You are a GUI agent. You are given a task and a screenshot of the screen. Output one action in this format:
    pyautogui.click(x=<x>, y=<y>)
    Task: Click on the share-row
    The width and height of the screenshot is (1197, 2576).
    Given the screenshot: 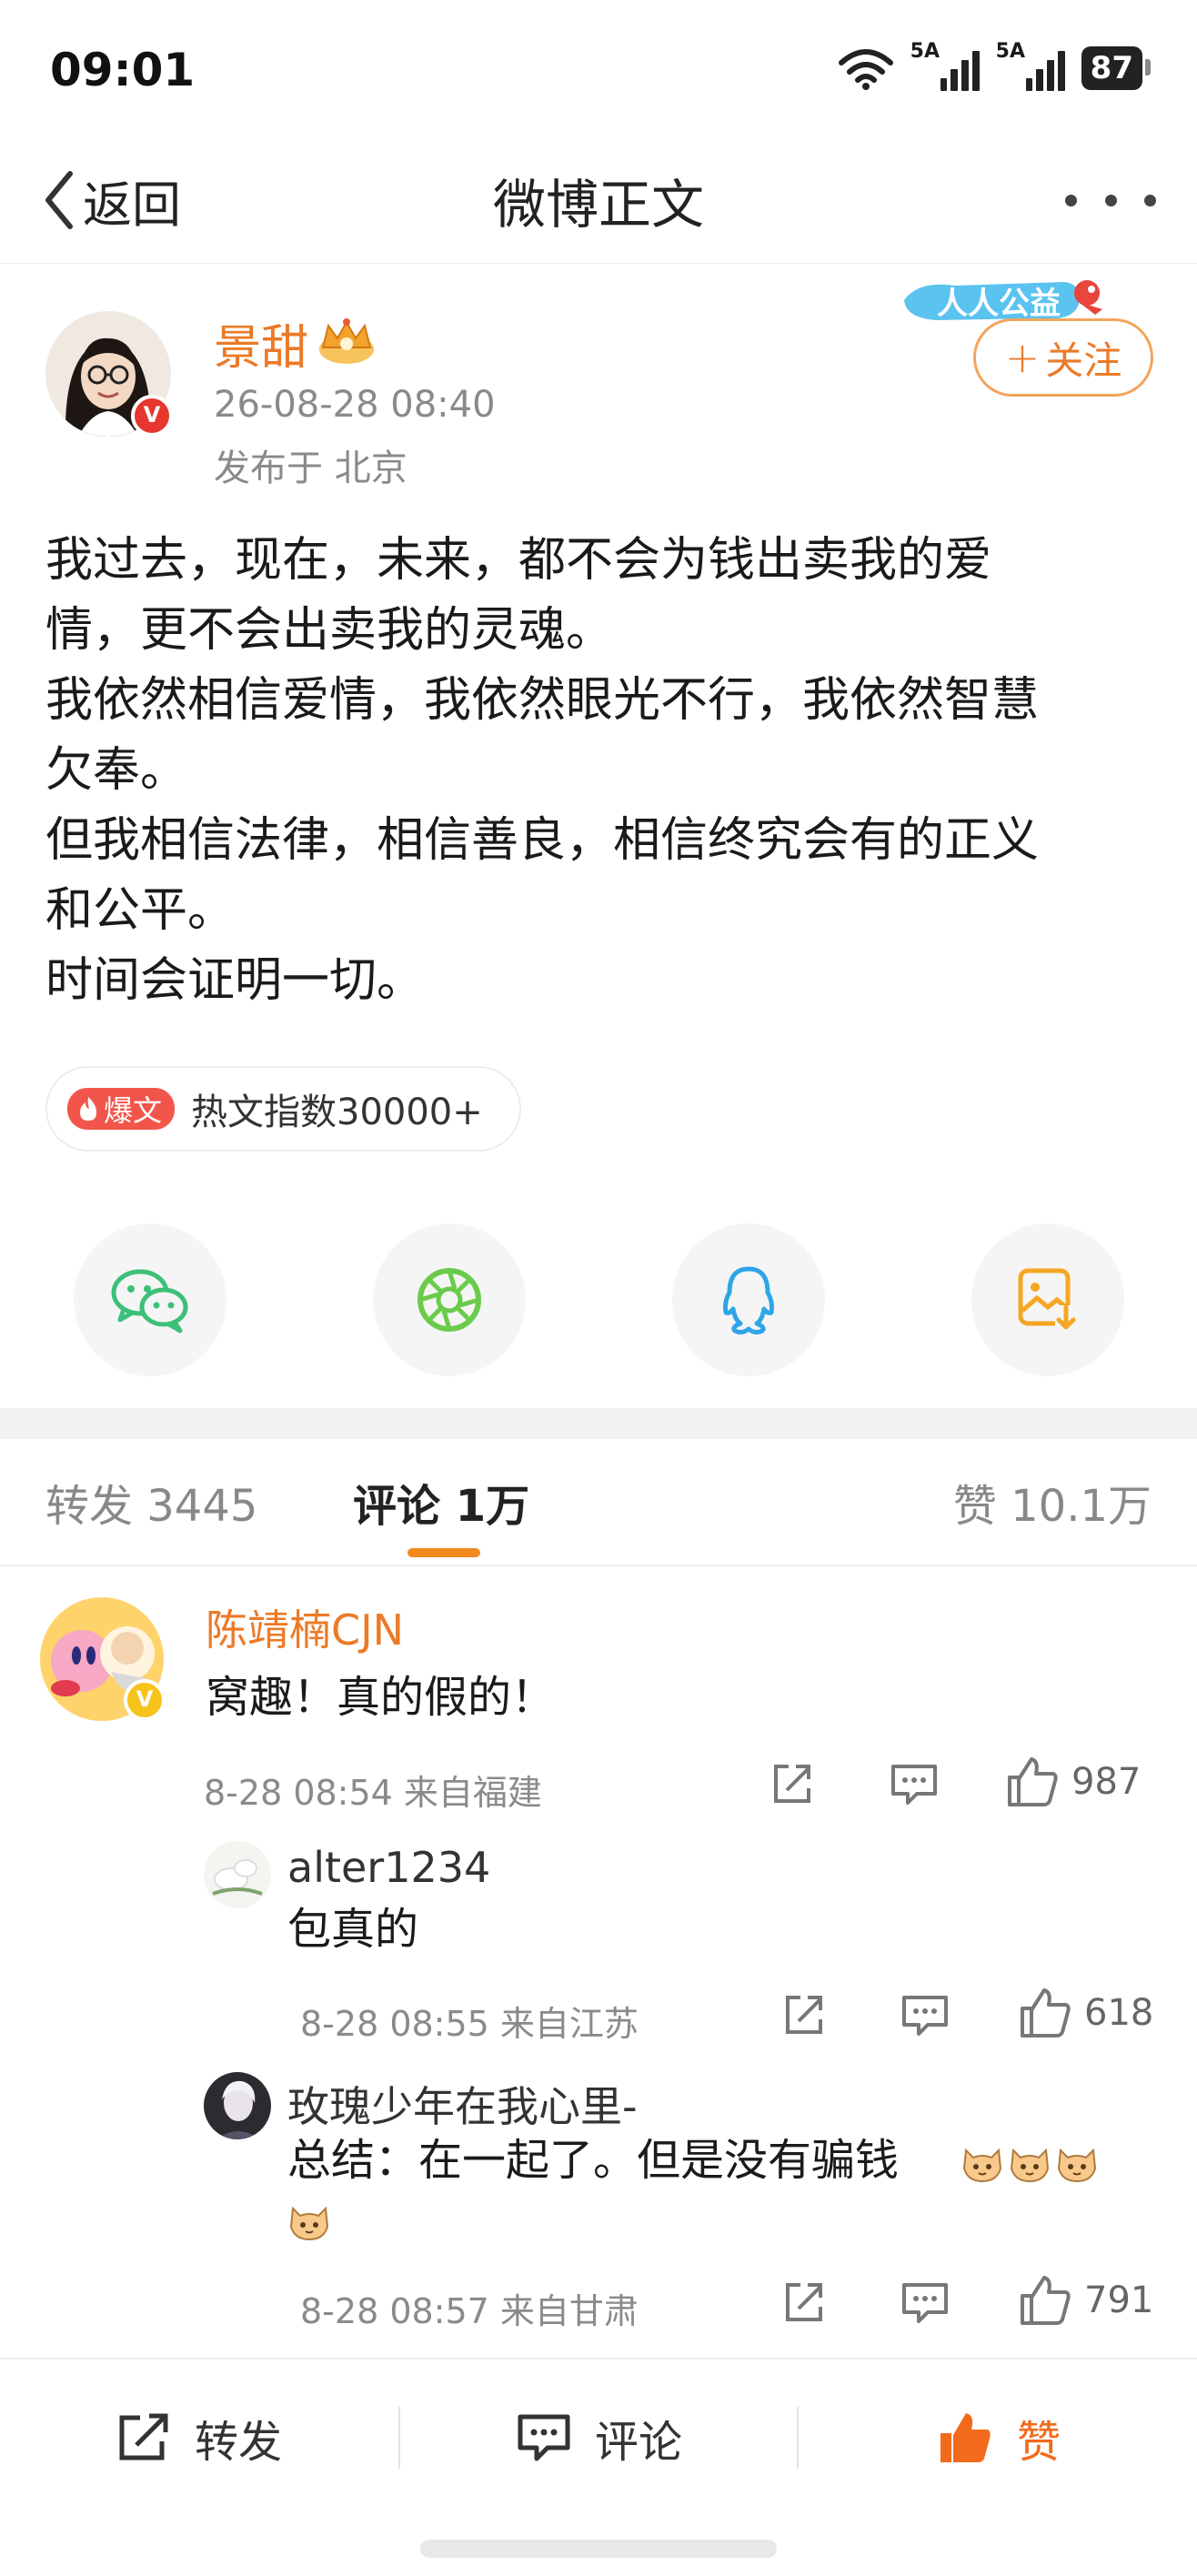 What is the action you would take?
    pyautogui.click(x=598, y=1300)
    